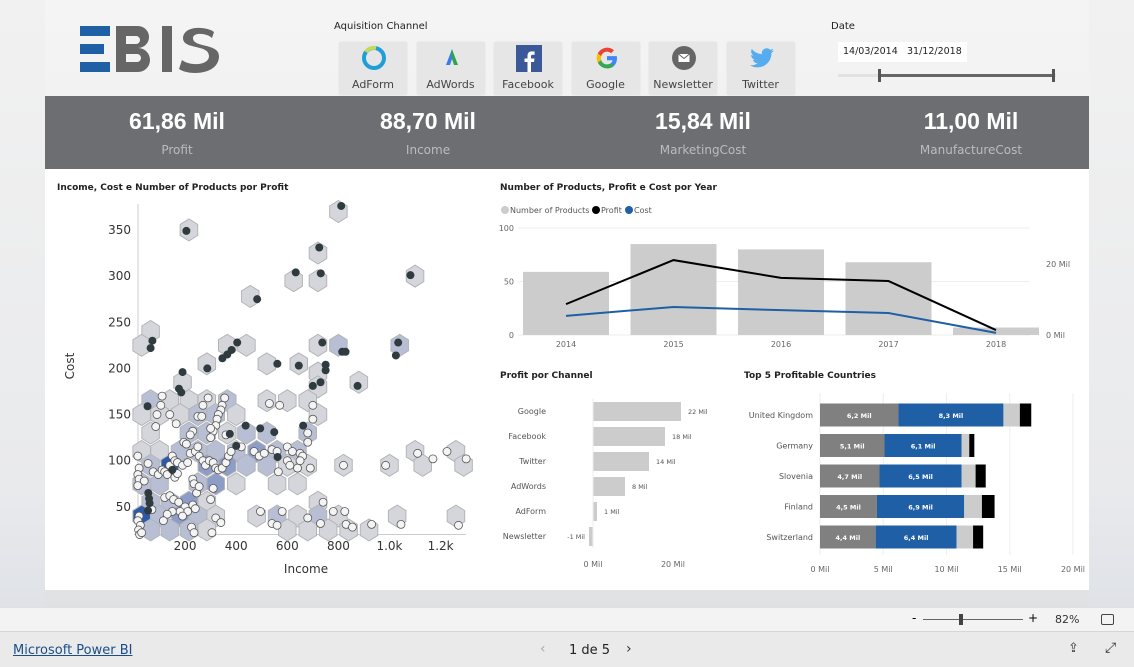 The height and width of the screenshot is (667, 1134). I want to click on channel-label: AdForm, so click(530, 511).